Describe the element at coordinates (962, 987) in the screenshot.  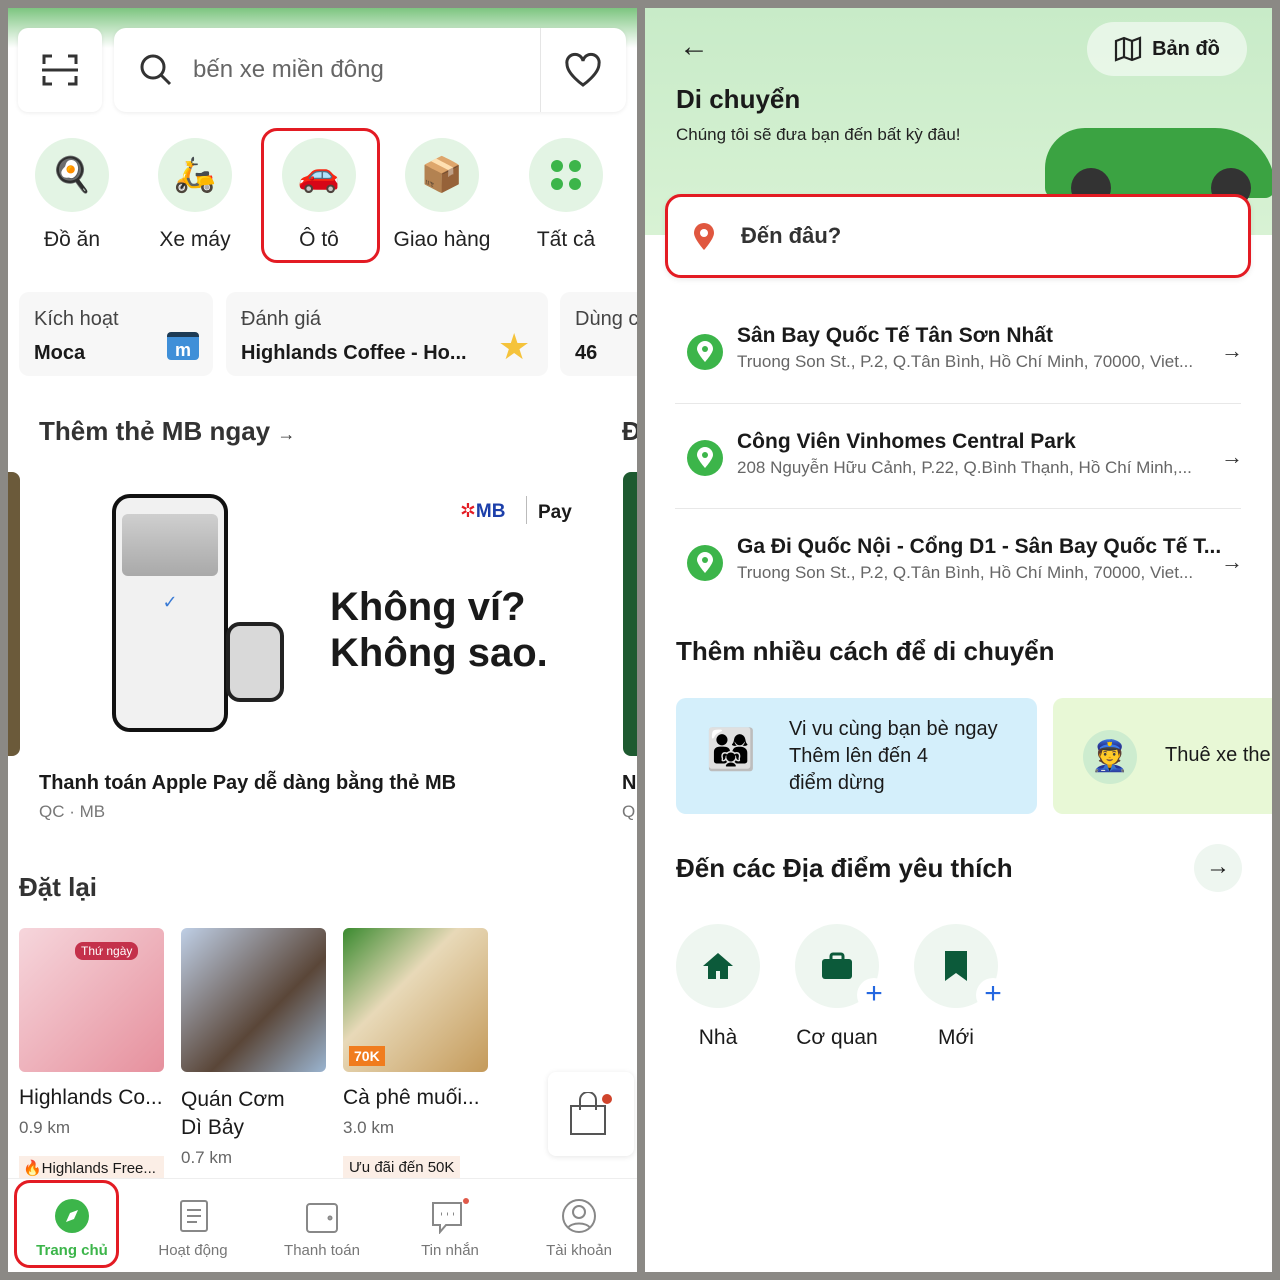
I see `favorite-new: + Mới` at that location.